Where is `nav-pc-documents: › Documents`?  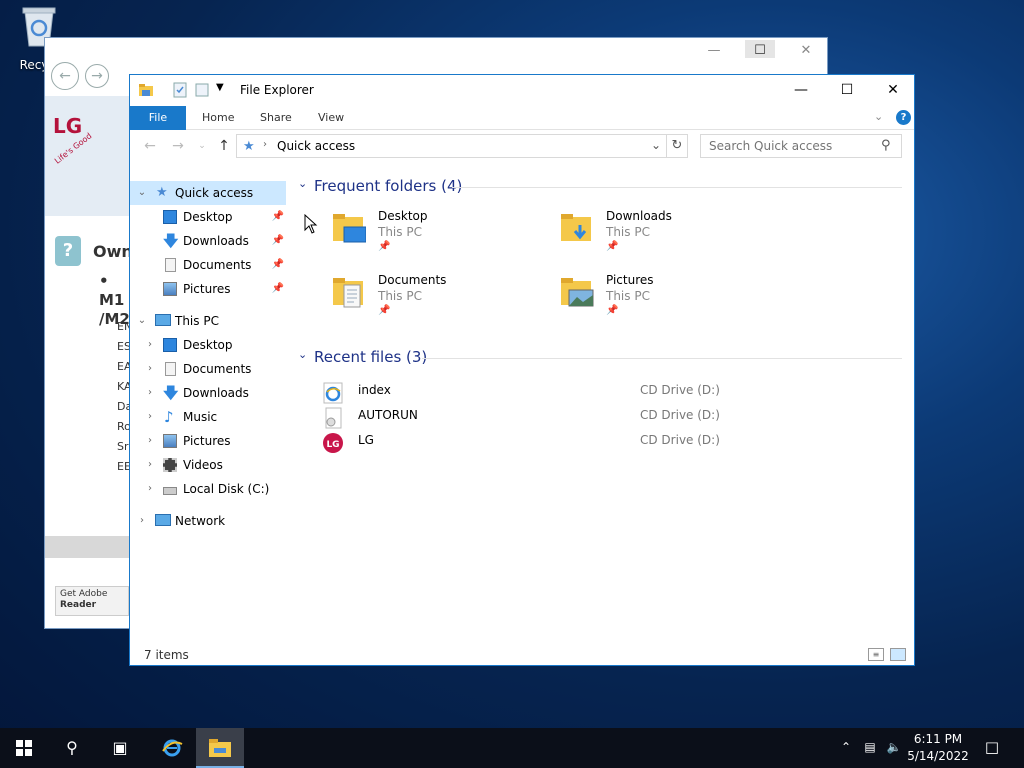
nav-pc-documents: › Documents is located at coordinates (208, 369).